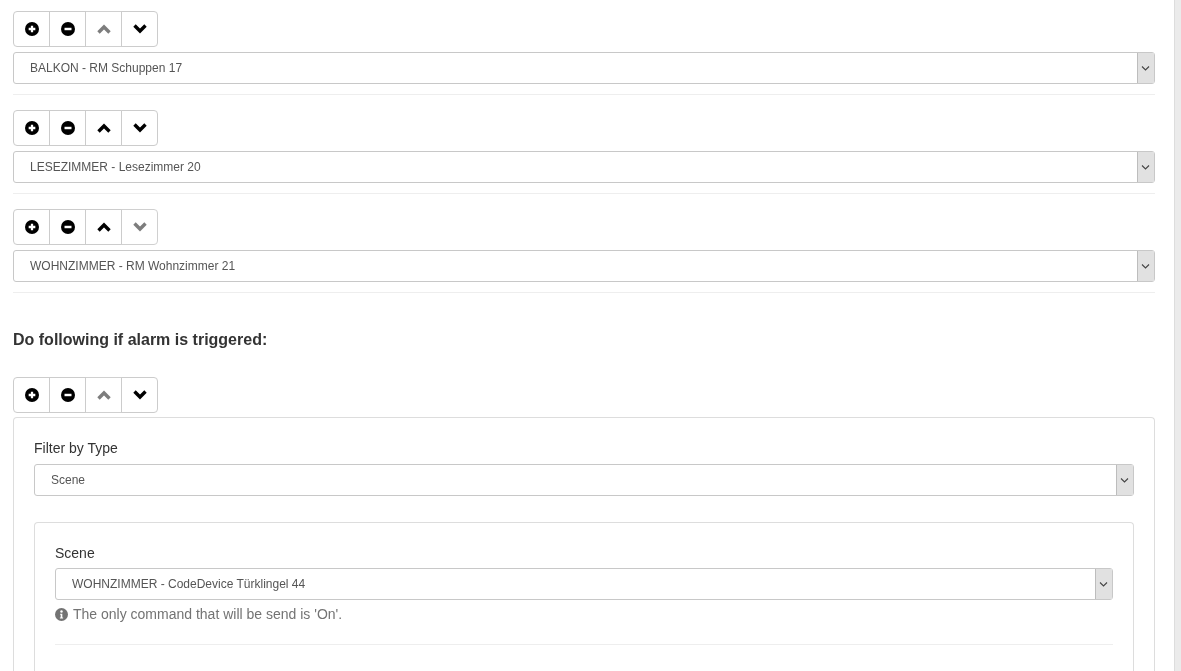  I want to click on dropdown: BALKON - RM Schuppen 17, so click(584, 68).